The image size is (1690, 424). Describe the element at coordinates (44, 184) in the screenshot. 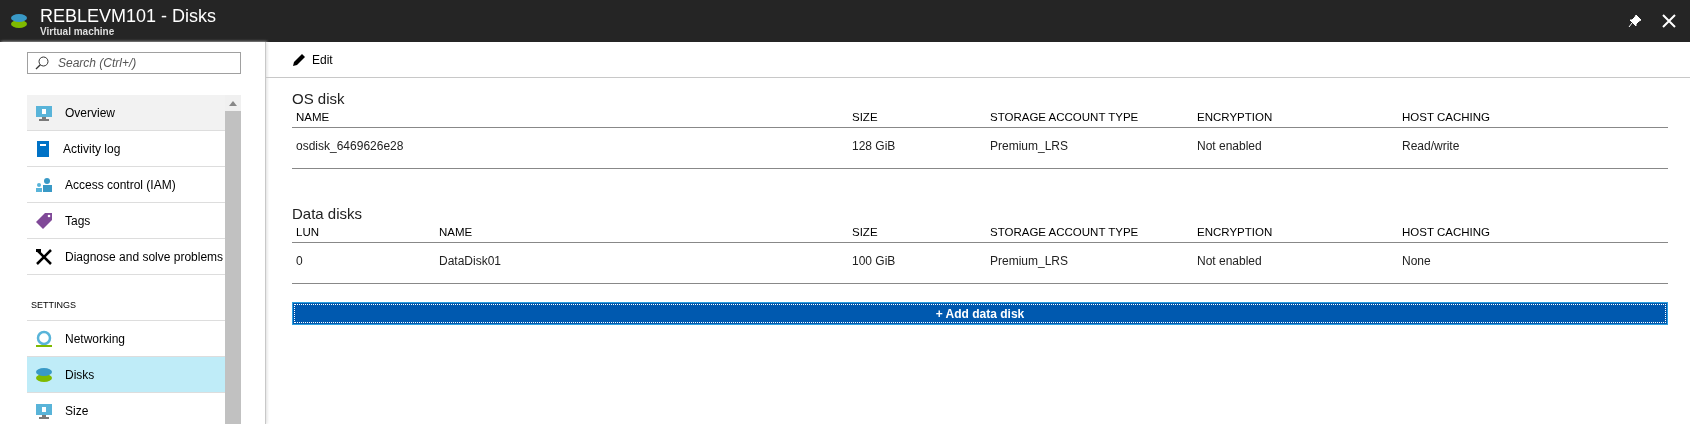

I see `people-icon` at that location.